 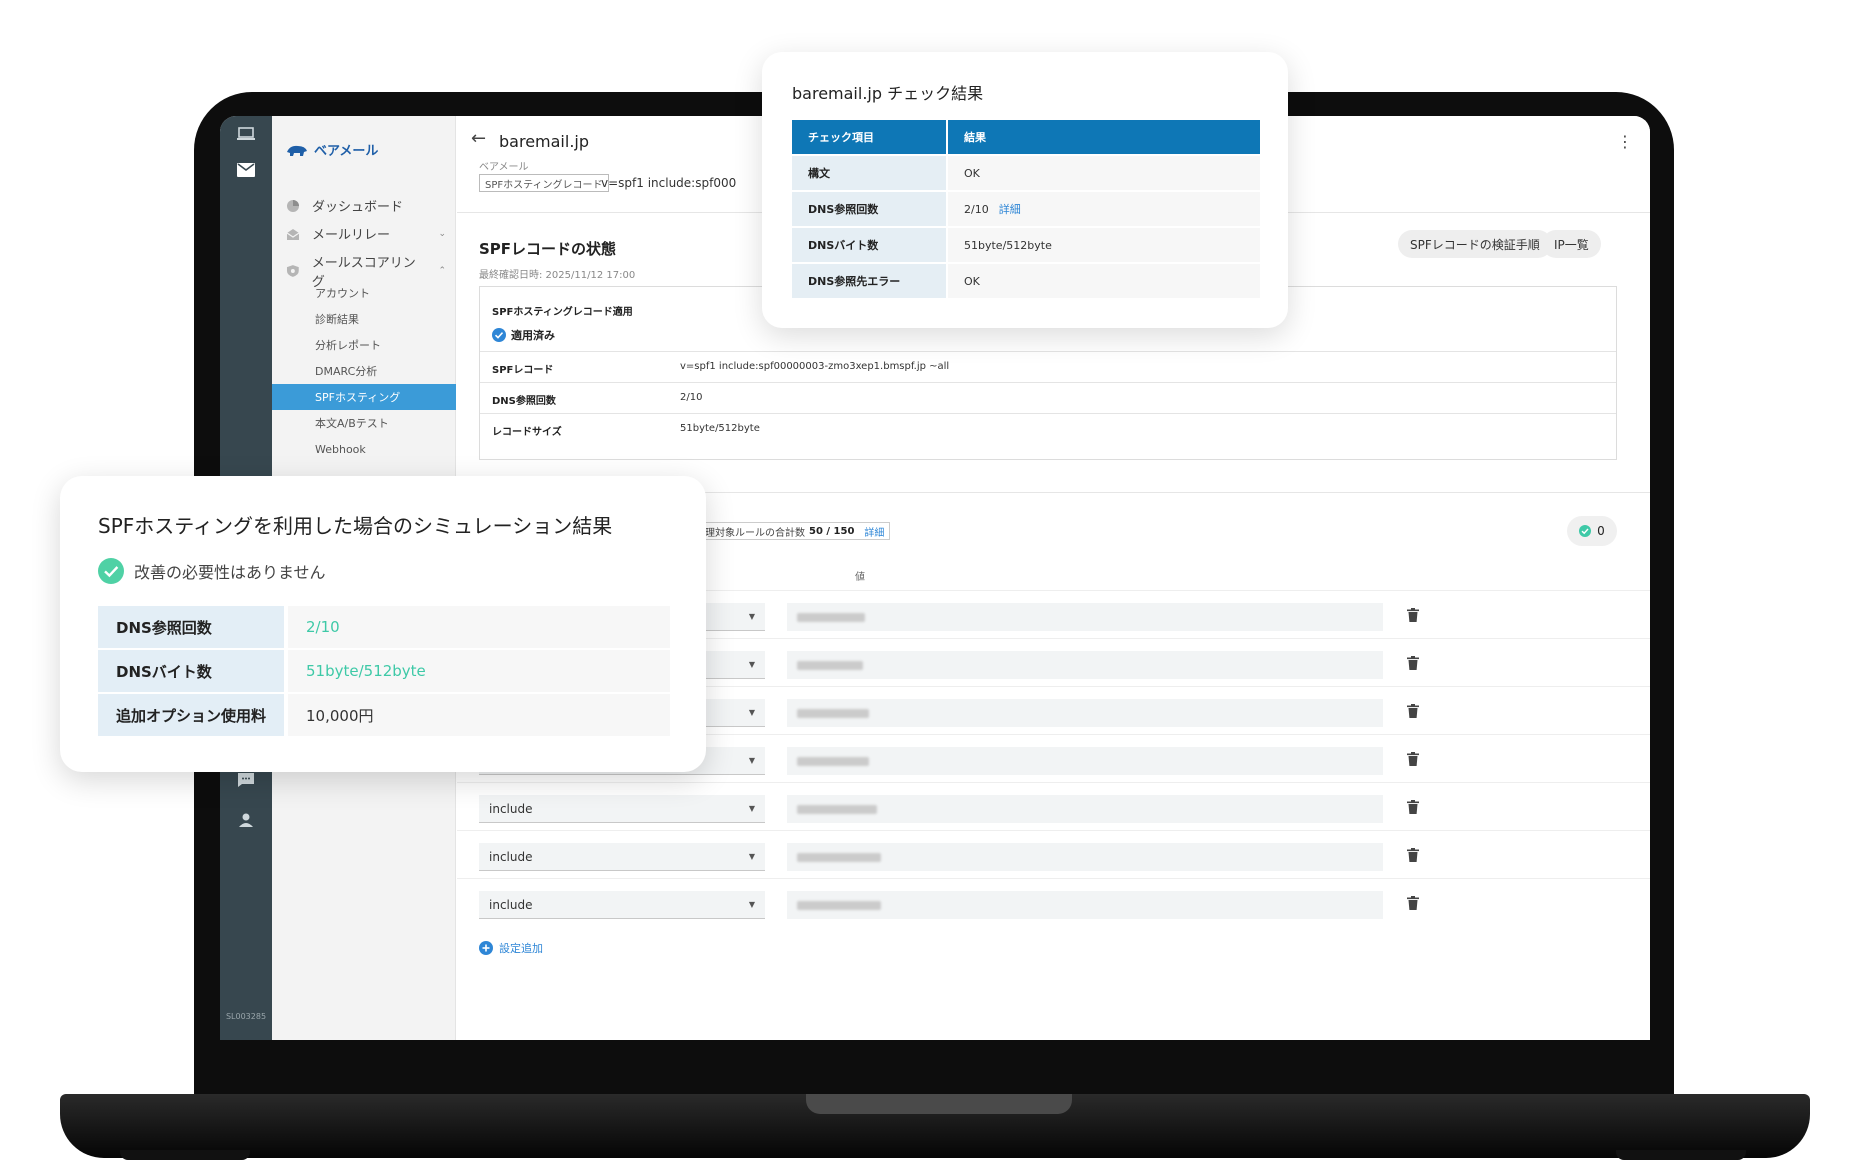 What do you see at coordinates (364, 423) in the screenshot?
I see `sidebar-sub-ab-test: 本文A/Bテスト` at bounding box center [364, 423].